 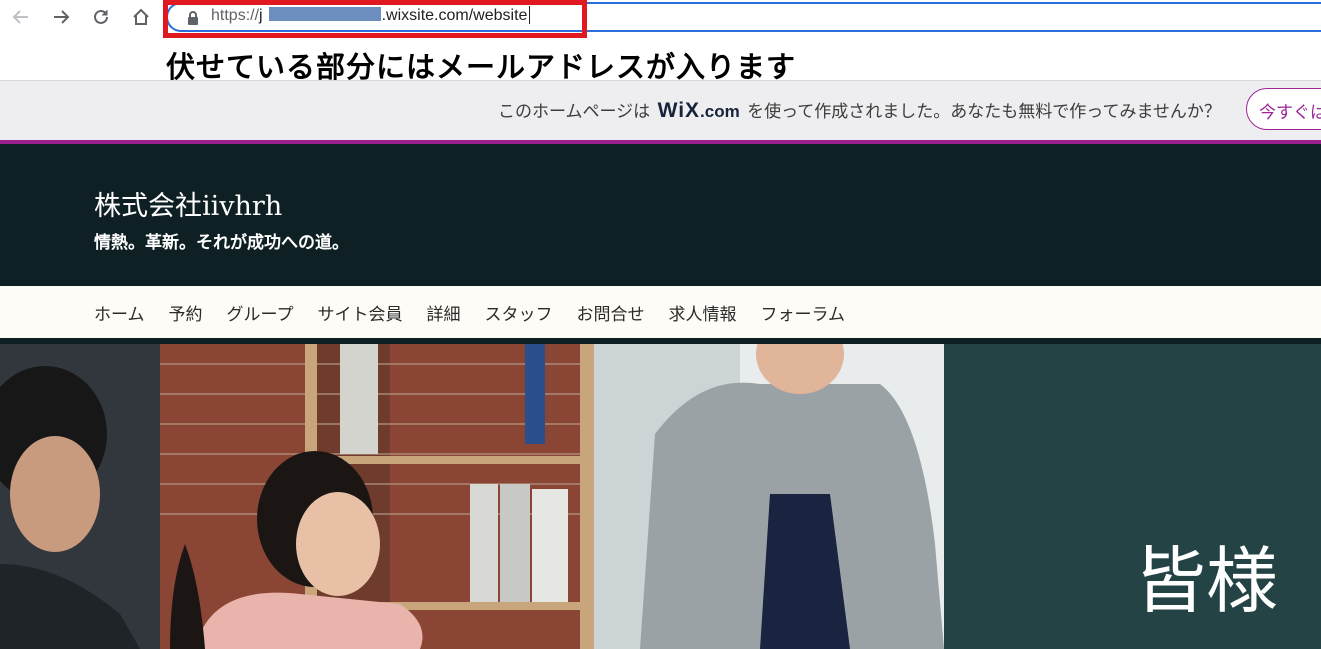 What do you see at coordinates (702, 312) in the screenshot?
I see `nav-item-jobs: 求人情報` at bounding box center [702, 312].